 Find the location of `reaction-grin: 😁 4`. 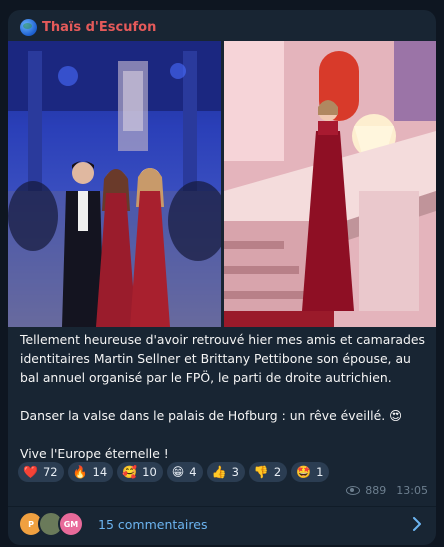

reaction-grin: 😁 4 is located at coordinates (184, 472).